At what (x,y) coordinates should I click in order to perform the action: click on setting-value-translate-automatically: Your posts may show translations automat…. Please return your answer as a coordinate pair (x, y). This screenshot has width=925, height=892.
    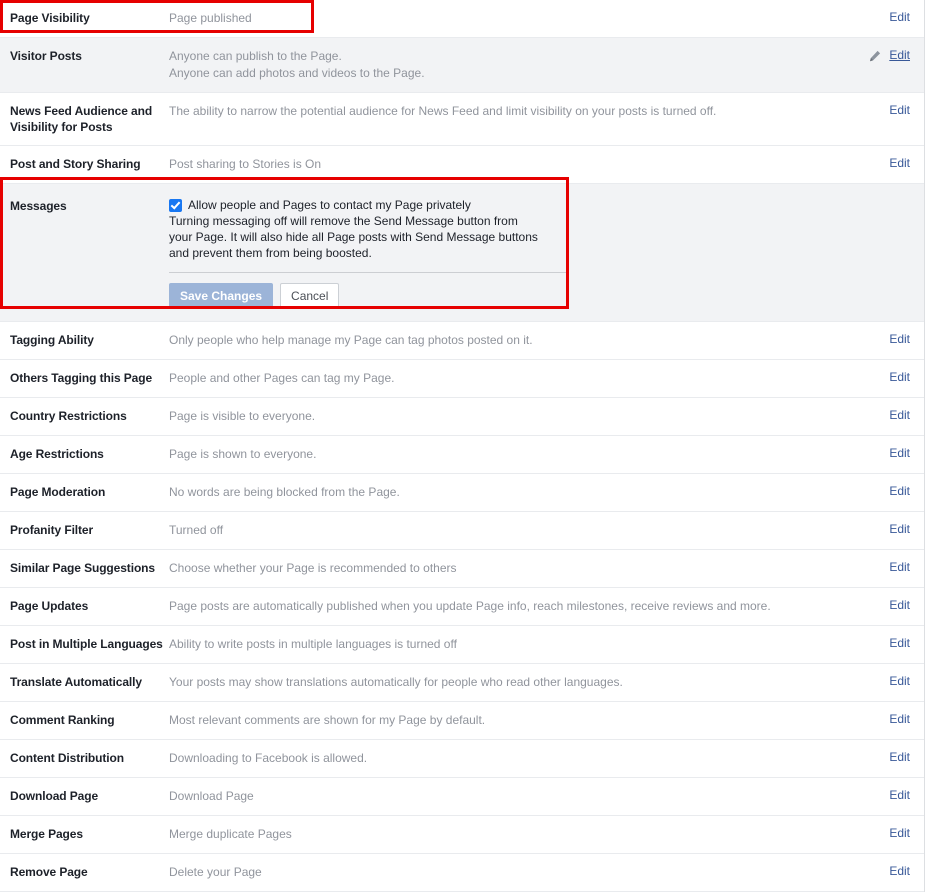
    Looking at the image, I should click on (529, 682).